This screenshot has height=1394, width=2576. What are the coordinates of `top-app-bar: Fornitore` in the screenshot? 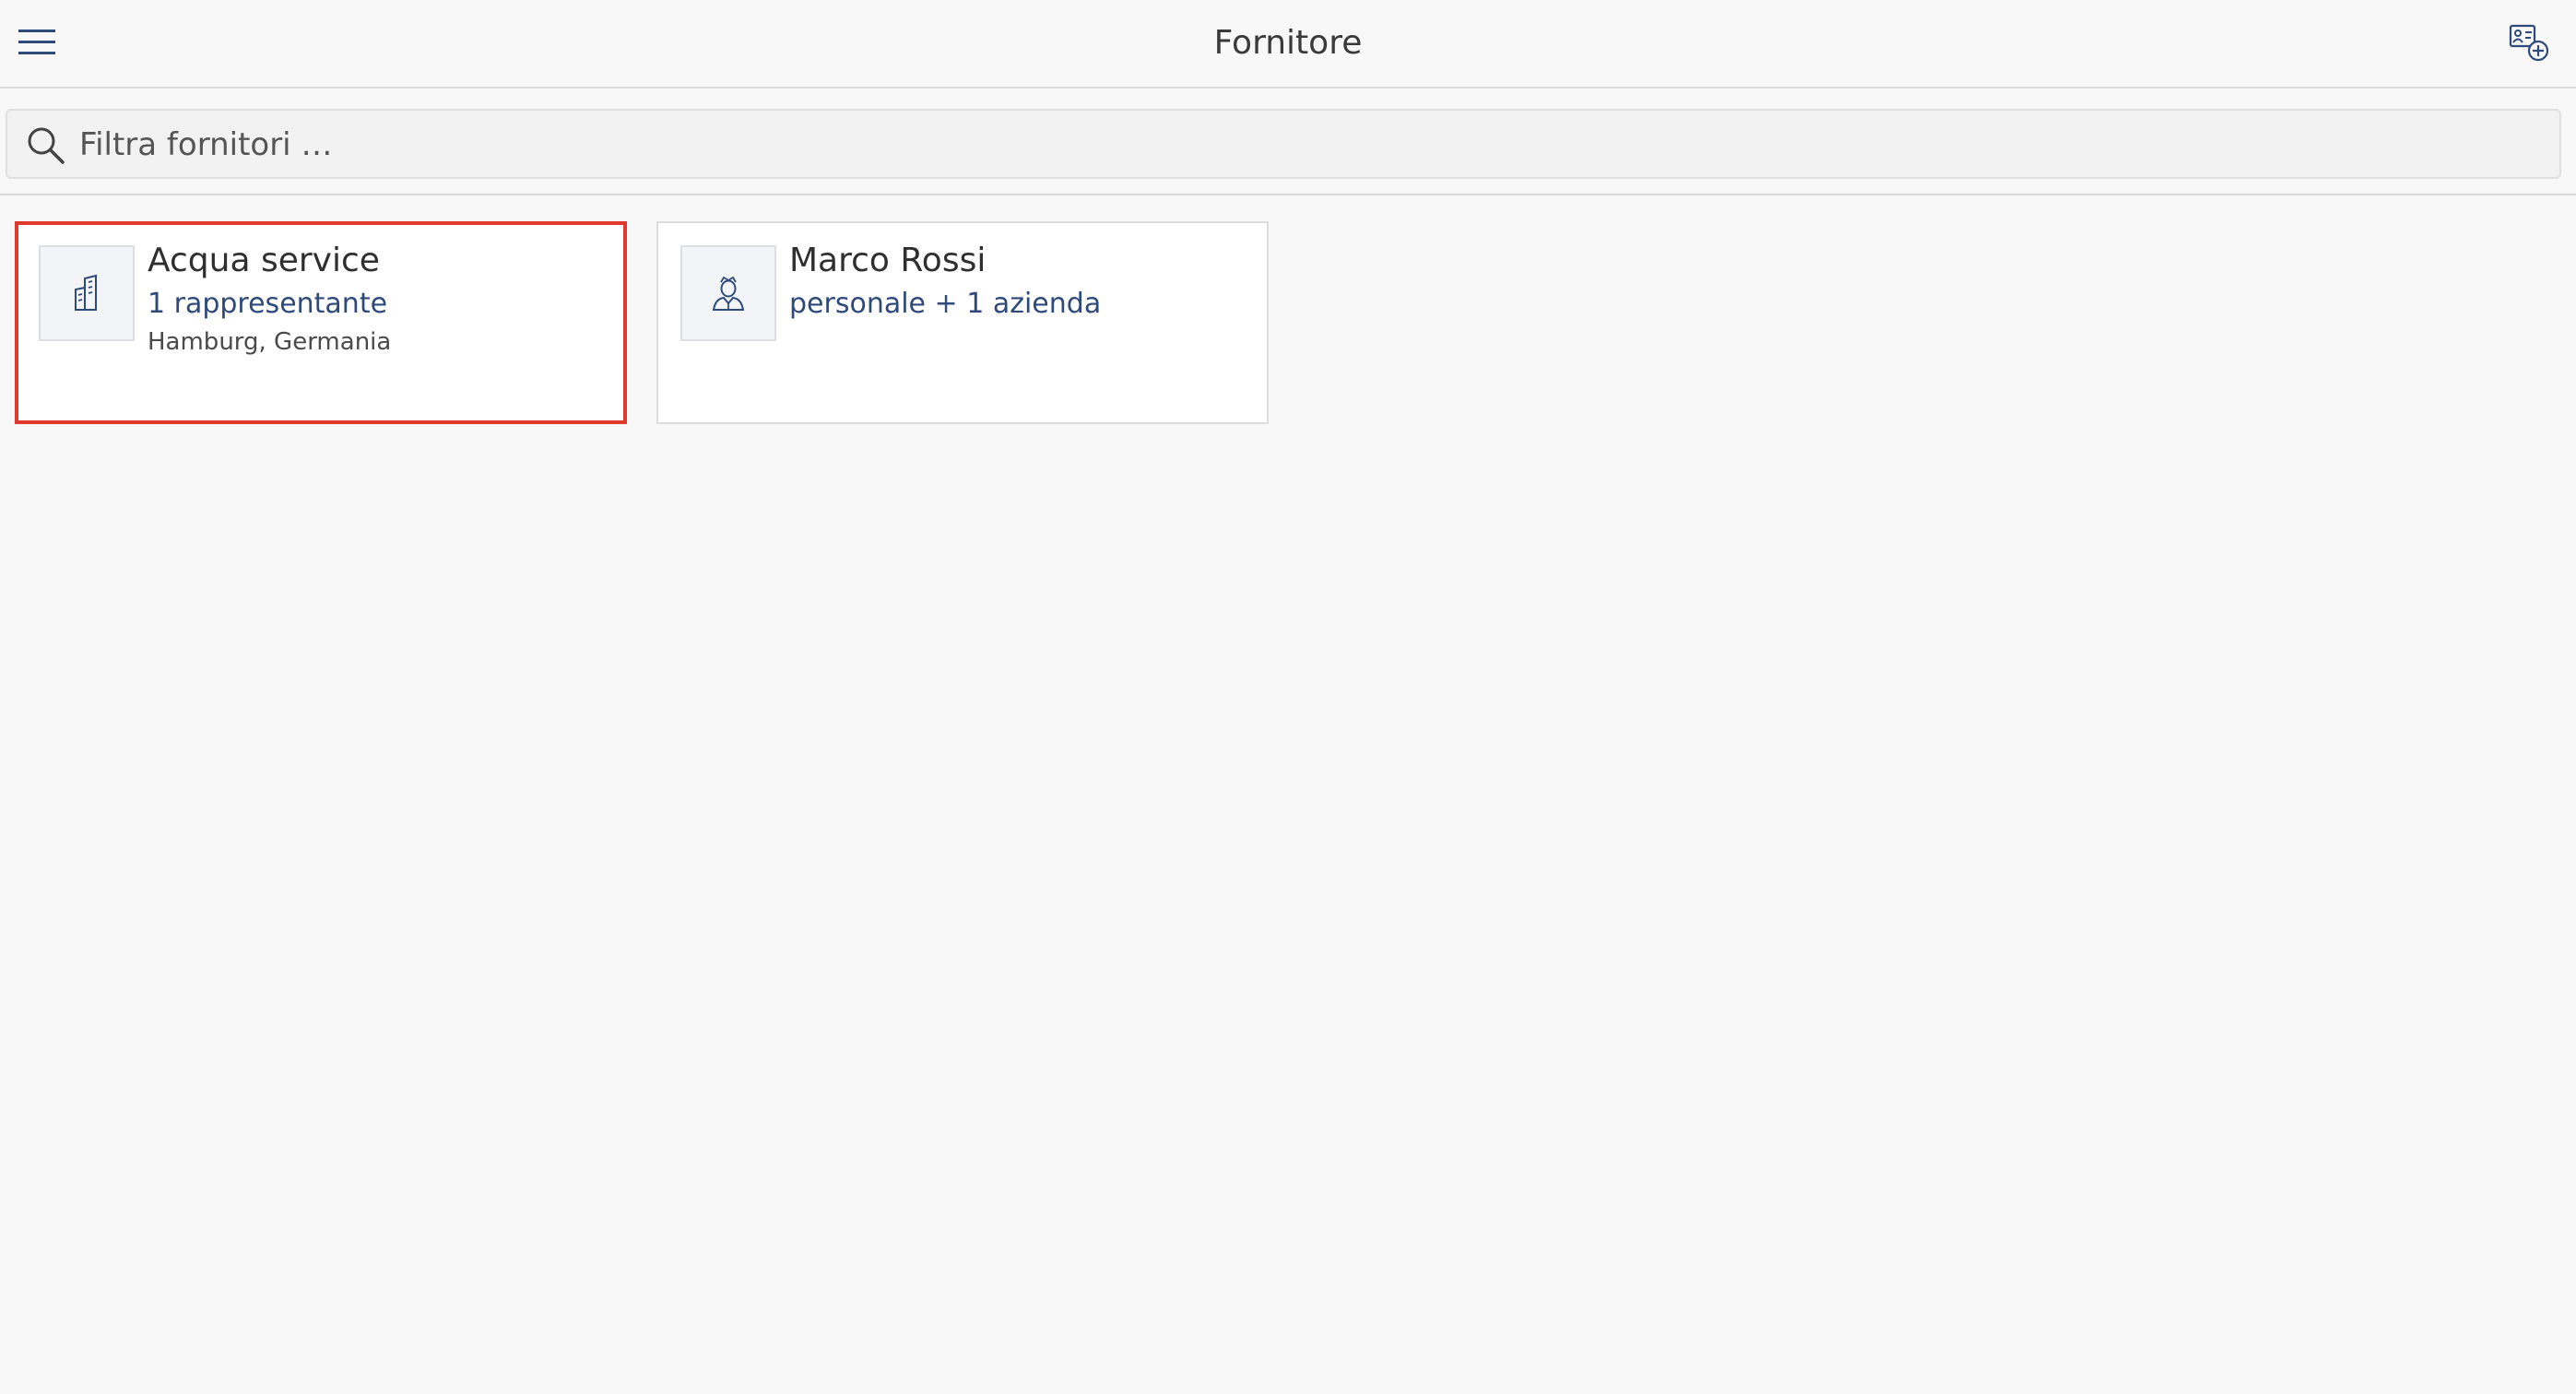 It's located at (1288, 45).